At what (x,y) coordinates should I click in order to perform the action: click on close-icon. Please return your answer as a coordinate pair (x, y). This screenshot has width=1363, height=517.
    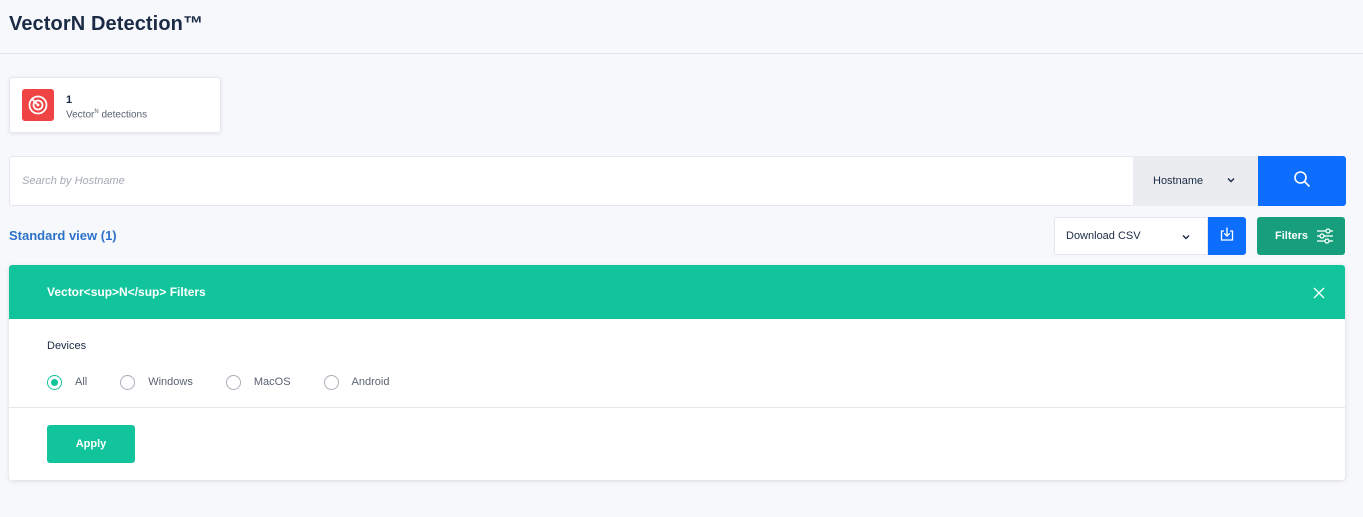
    Looking at the image, I should click on (1319, 293).